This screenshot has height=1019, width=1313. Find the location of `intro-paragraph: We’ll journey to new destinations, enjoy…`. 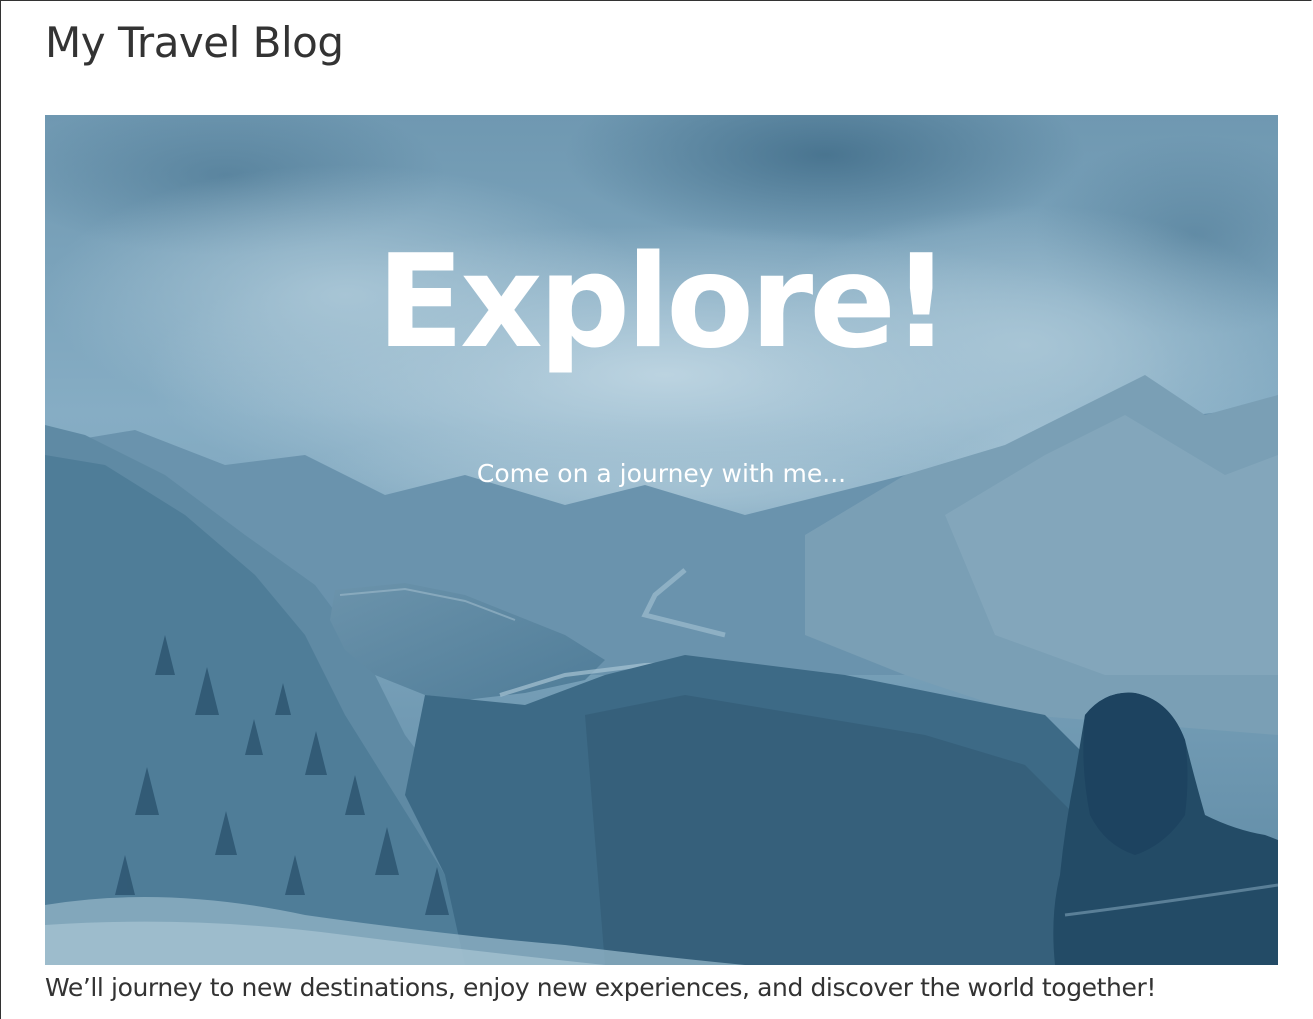

intro-paragraph: We’ll journey to new destinations, enjoy… is located at coordinates (600, 987).